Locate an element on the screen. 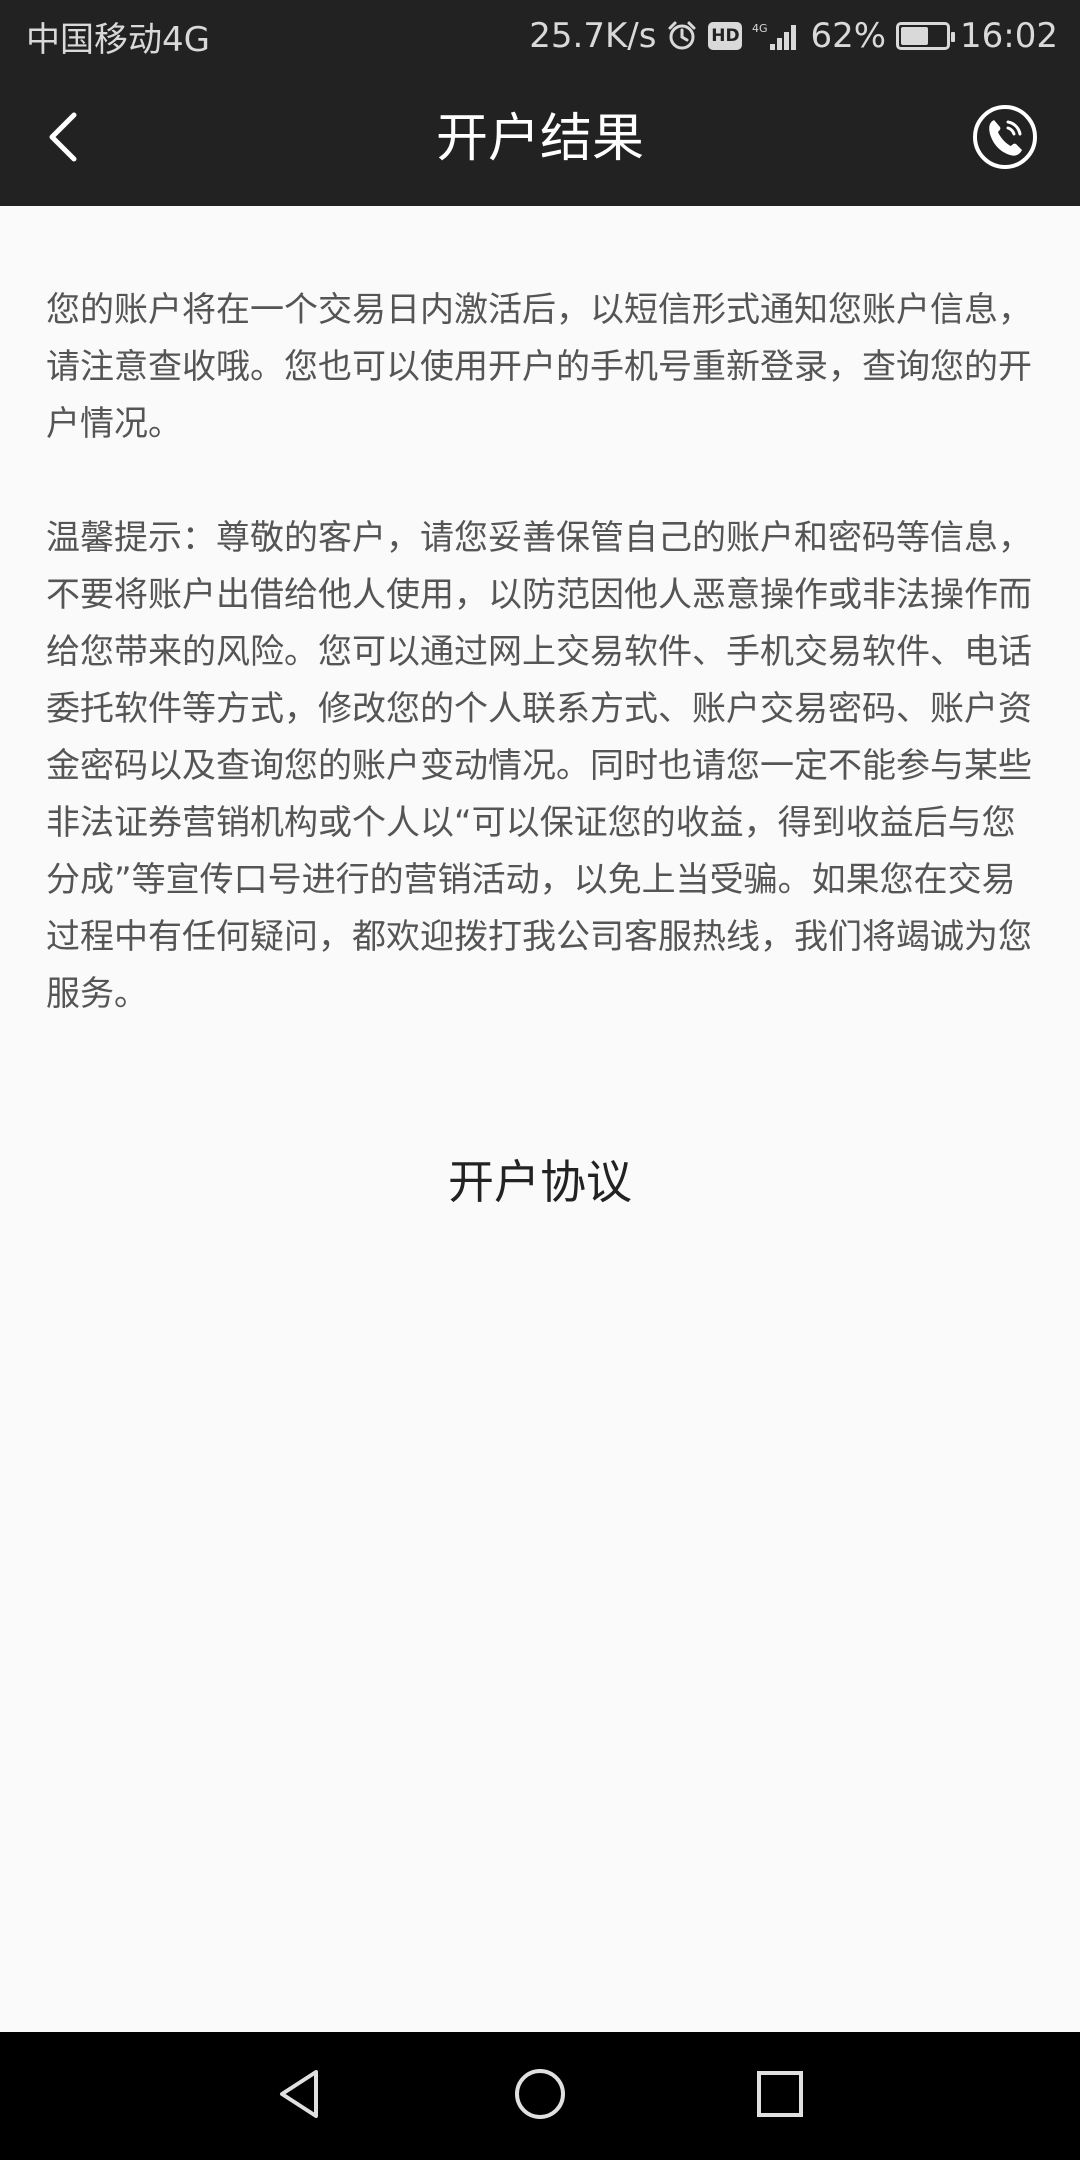 This screenshot has width=1080, height=2160. hd-icon: HD is located at coordinates (725, 36).